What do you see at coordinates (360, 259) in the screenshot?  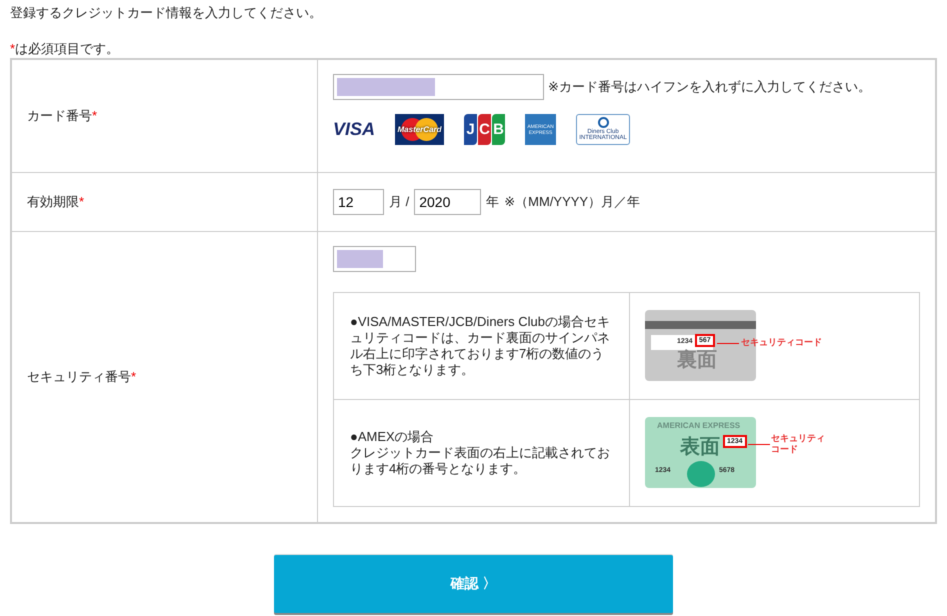 I see `masked-value` at bounding box center [360, 259].